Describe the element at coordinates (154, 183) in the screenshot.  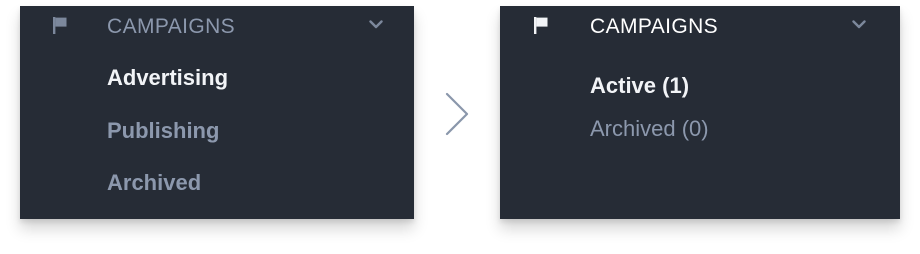
I see `menu-item-archived: Archived` at that location.